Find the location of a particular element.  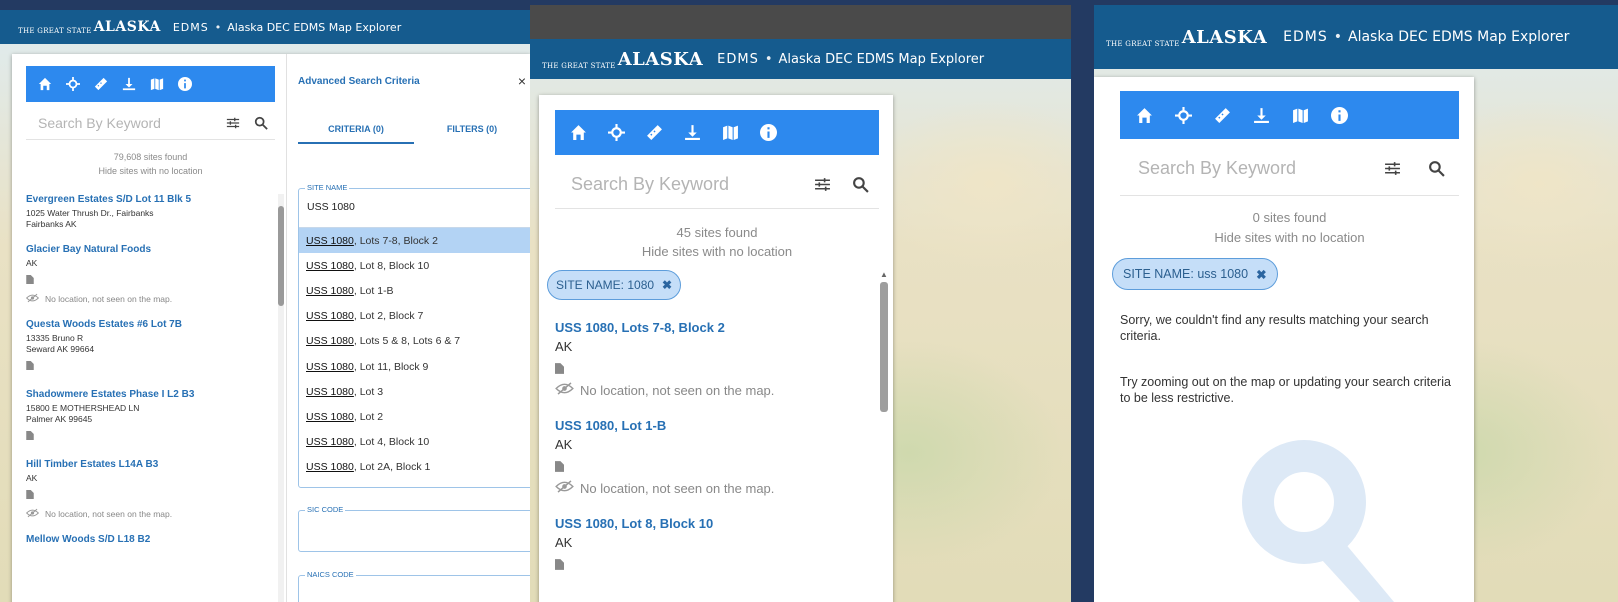

result-title: Questa Woods Estates #6 Lot 7B is located at coordinates (151, 324).